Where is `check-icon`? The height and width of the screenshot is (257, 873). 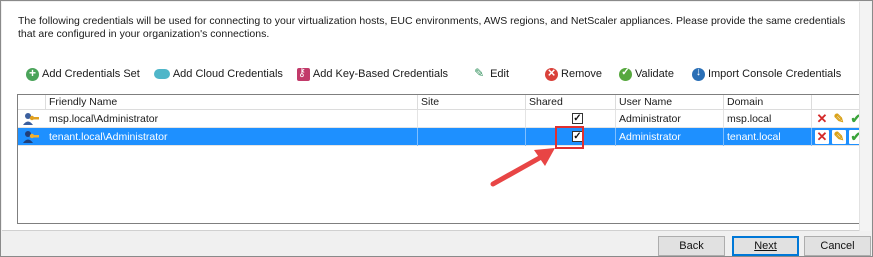
check-icon is located at coordinates (625, 74).